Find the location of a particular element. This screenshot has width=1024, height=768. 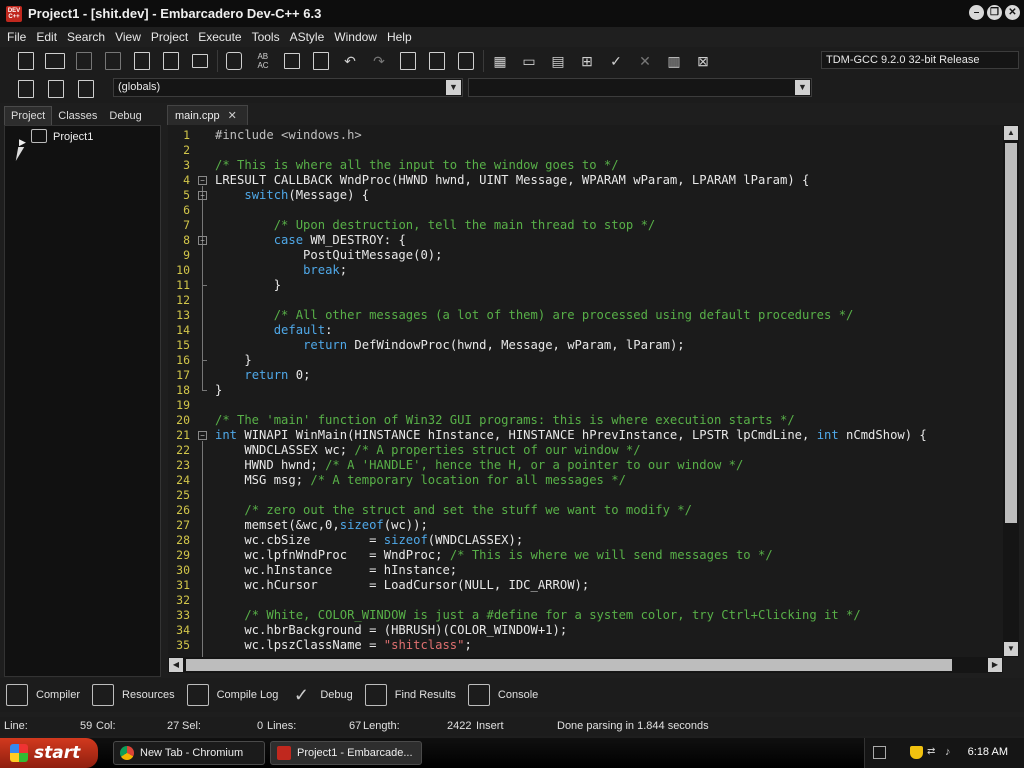

menu-astyle: AStyle is located at coordinates (307, 37).